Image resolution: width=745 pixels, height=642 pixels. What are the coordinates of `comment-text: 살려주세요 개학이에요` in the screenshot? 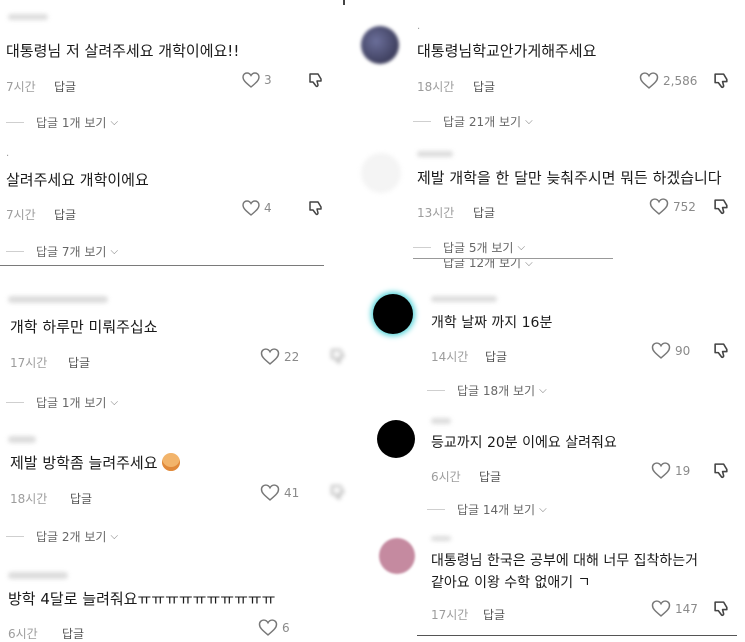 It's located at (77, 180).